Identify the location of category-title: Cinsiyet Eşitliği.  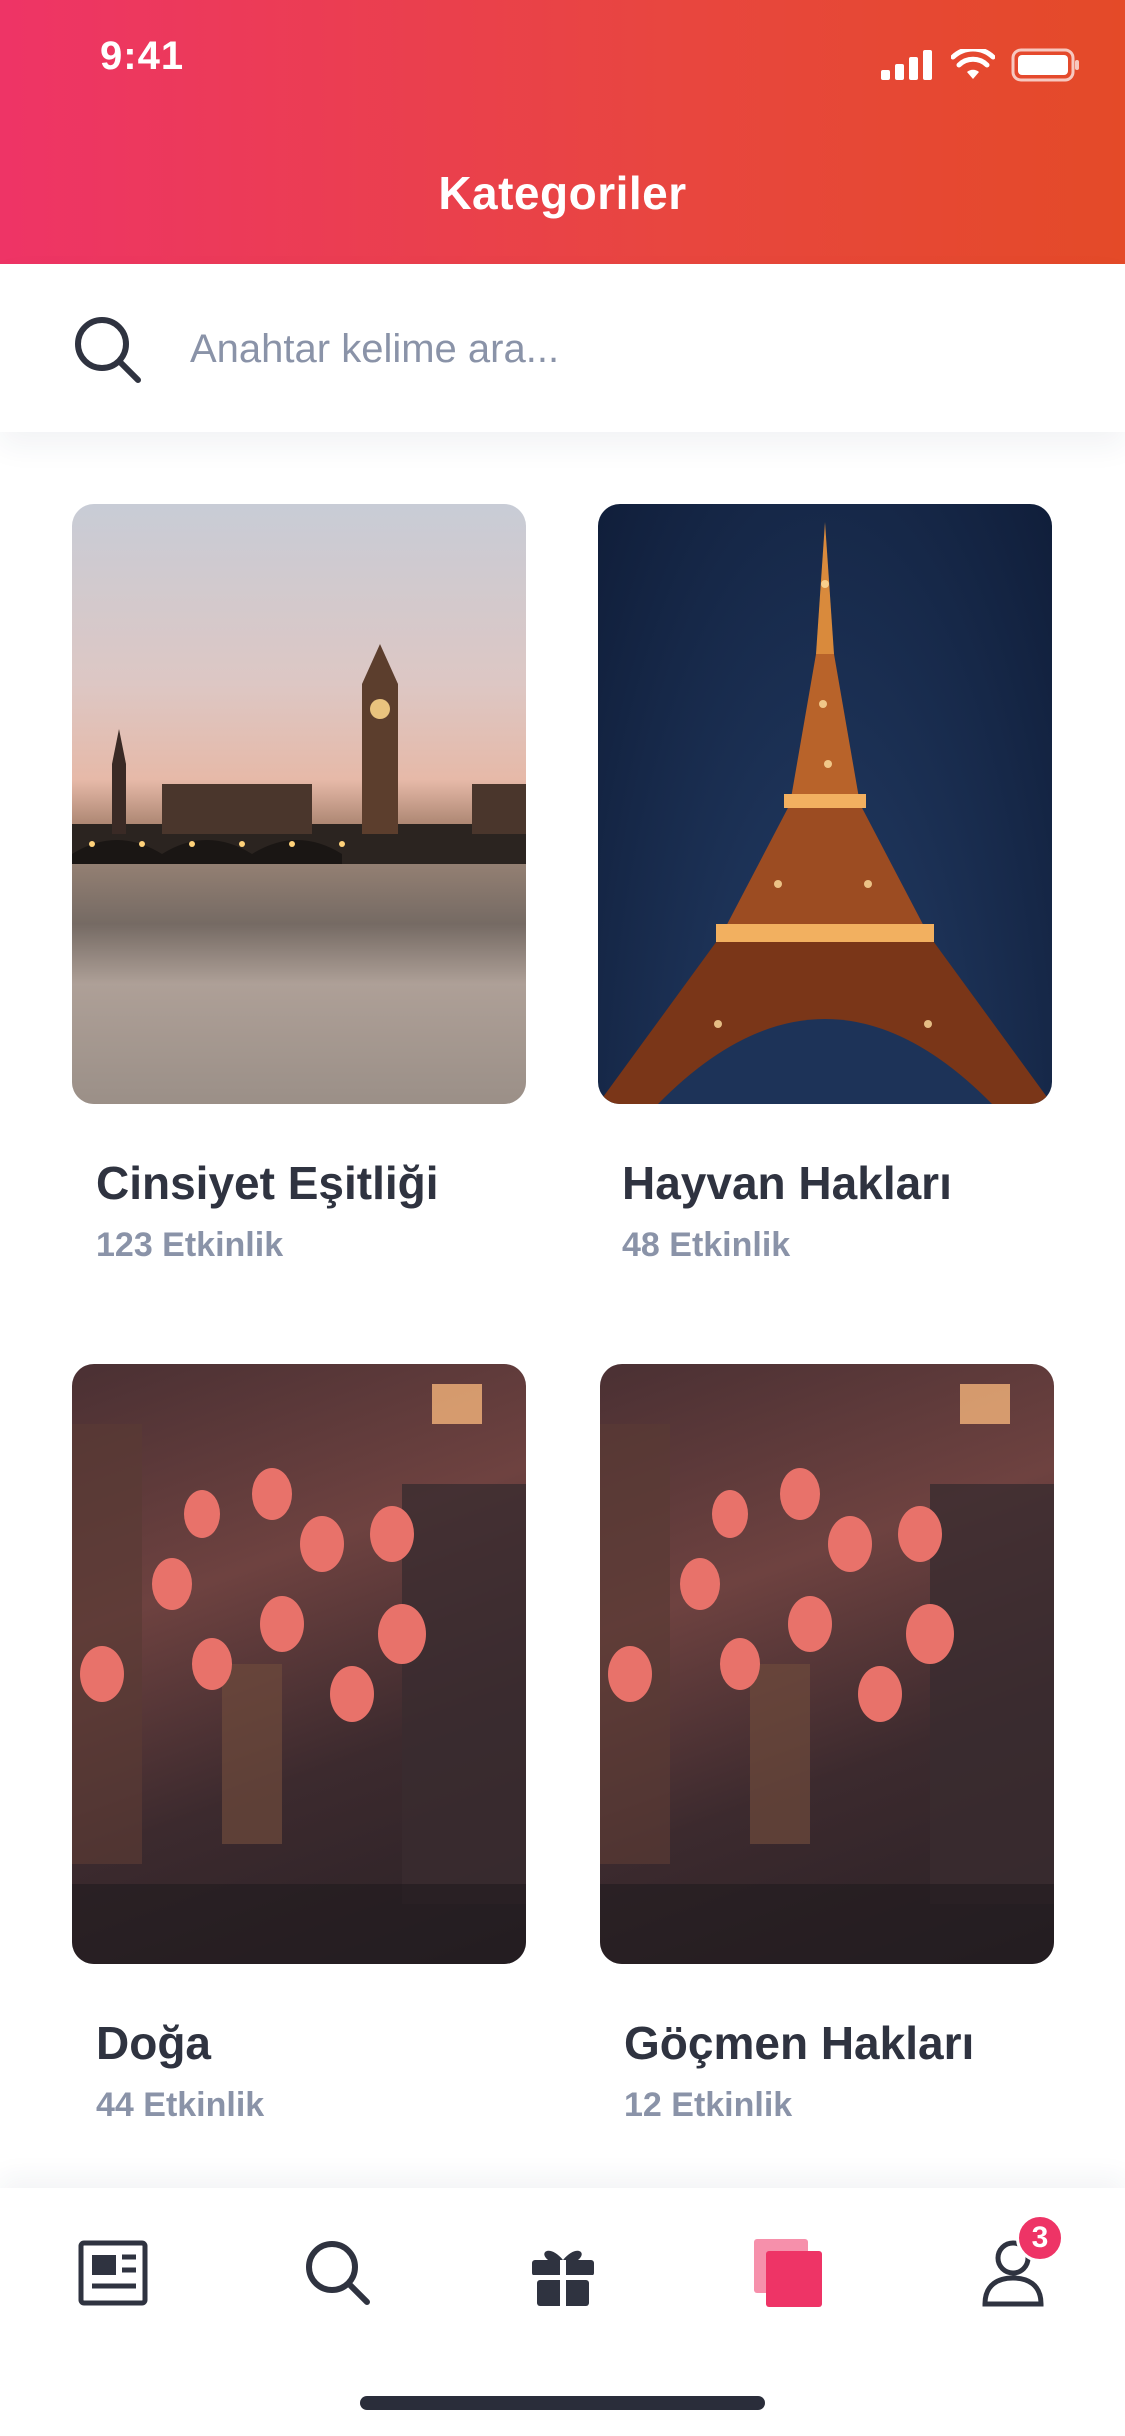
(267, 1183).